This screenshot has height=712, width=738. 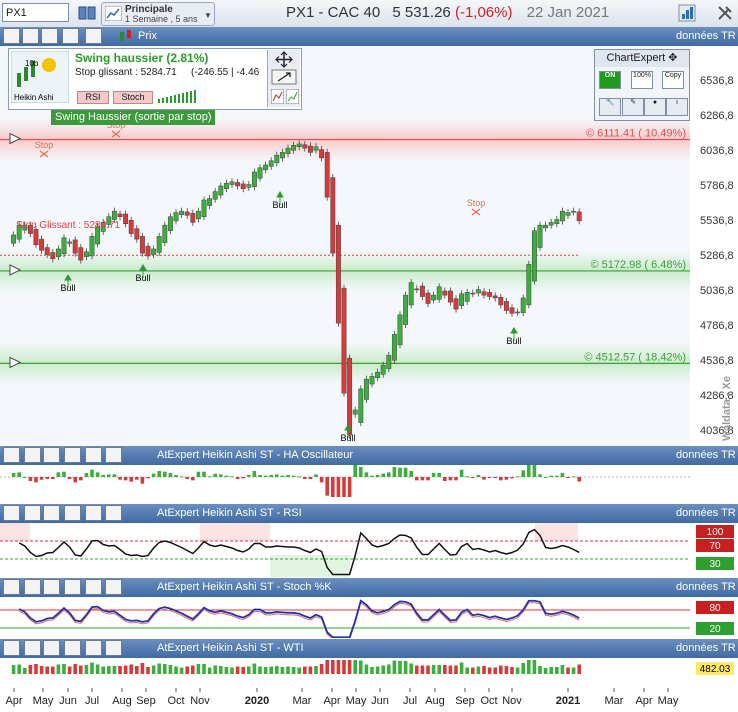 What do you see at coordinates (677, 107) in the screenshot?
I see `info-icon: i` at bounding box center [677, 107].